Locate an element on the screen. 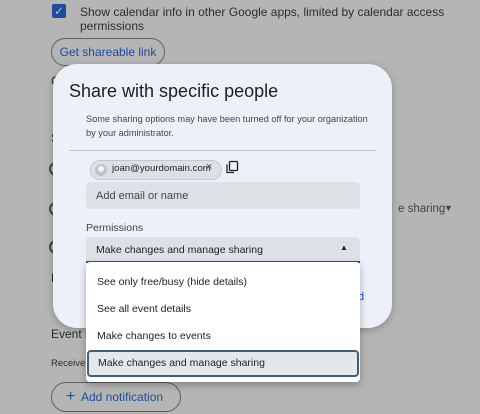 The height and width of the screenshot is (414, 480). menu-item-make-changes: Make changes to events is located at coordinates (223, 336).